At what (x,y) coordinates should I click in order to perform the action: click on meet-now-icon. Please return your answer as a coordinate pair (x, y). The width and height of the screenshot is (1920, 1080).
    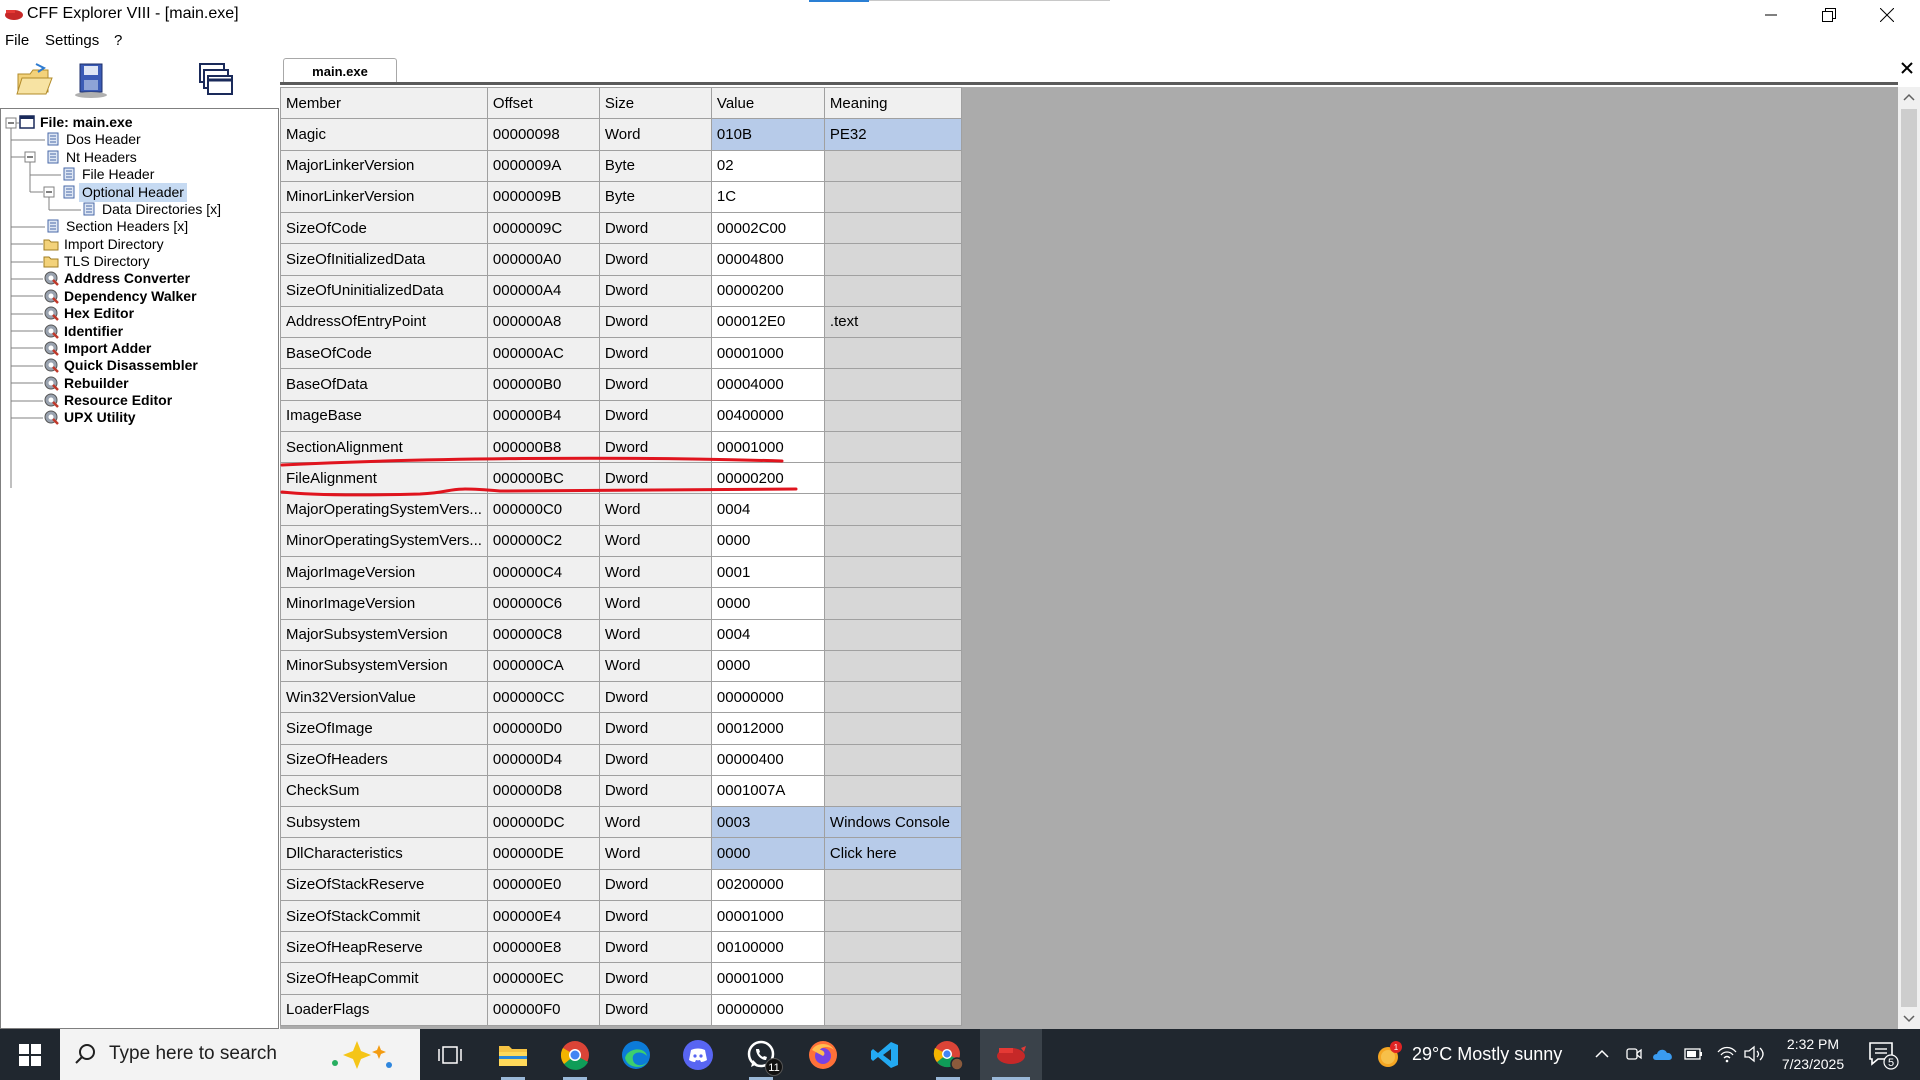
    Looking at the image, I should click on (1634, 1054).